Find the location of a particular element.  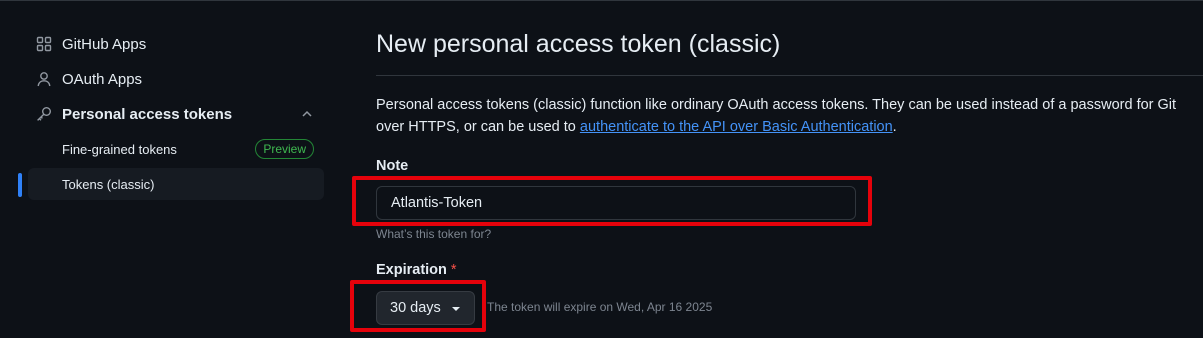

sidebar-subitem-label: Tokens (classic) is located at coordinates (108, 184).